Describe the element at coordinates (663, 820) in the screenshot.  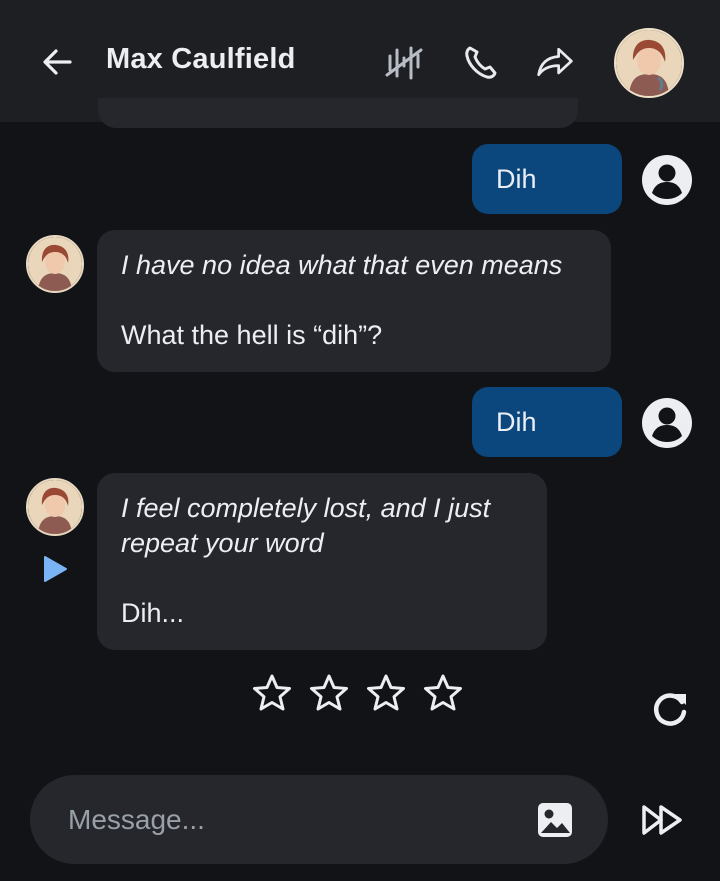
I see `send-fast-forward-icon` at that location.